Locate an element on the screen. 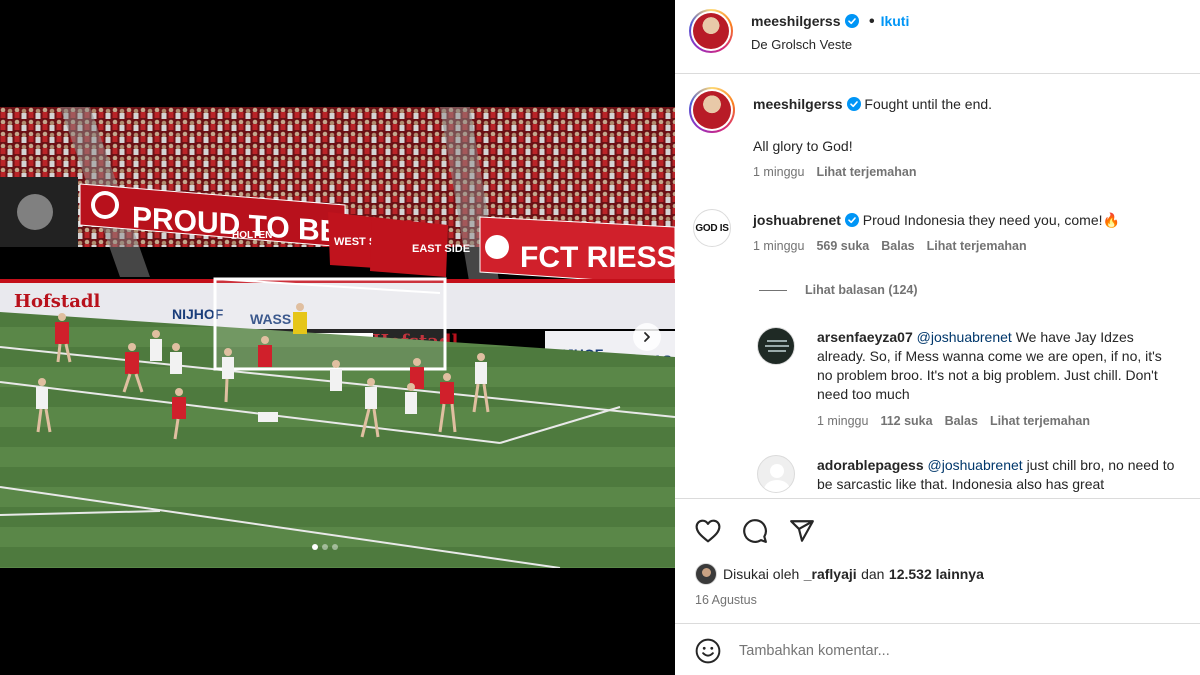 This screenshot has width=1200, height=675. caption-text-line2: All glory to God! is located at coordinates (803, 146).